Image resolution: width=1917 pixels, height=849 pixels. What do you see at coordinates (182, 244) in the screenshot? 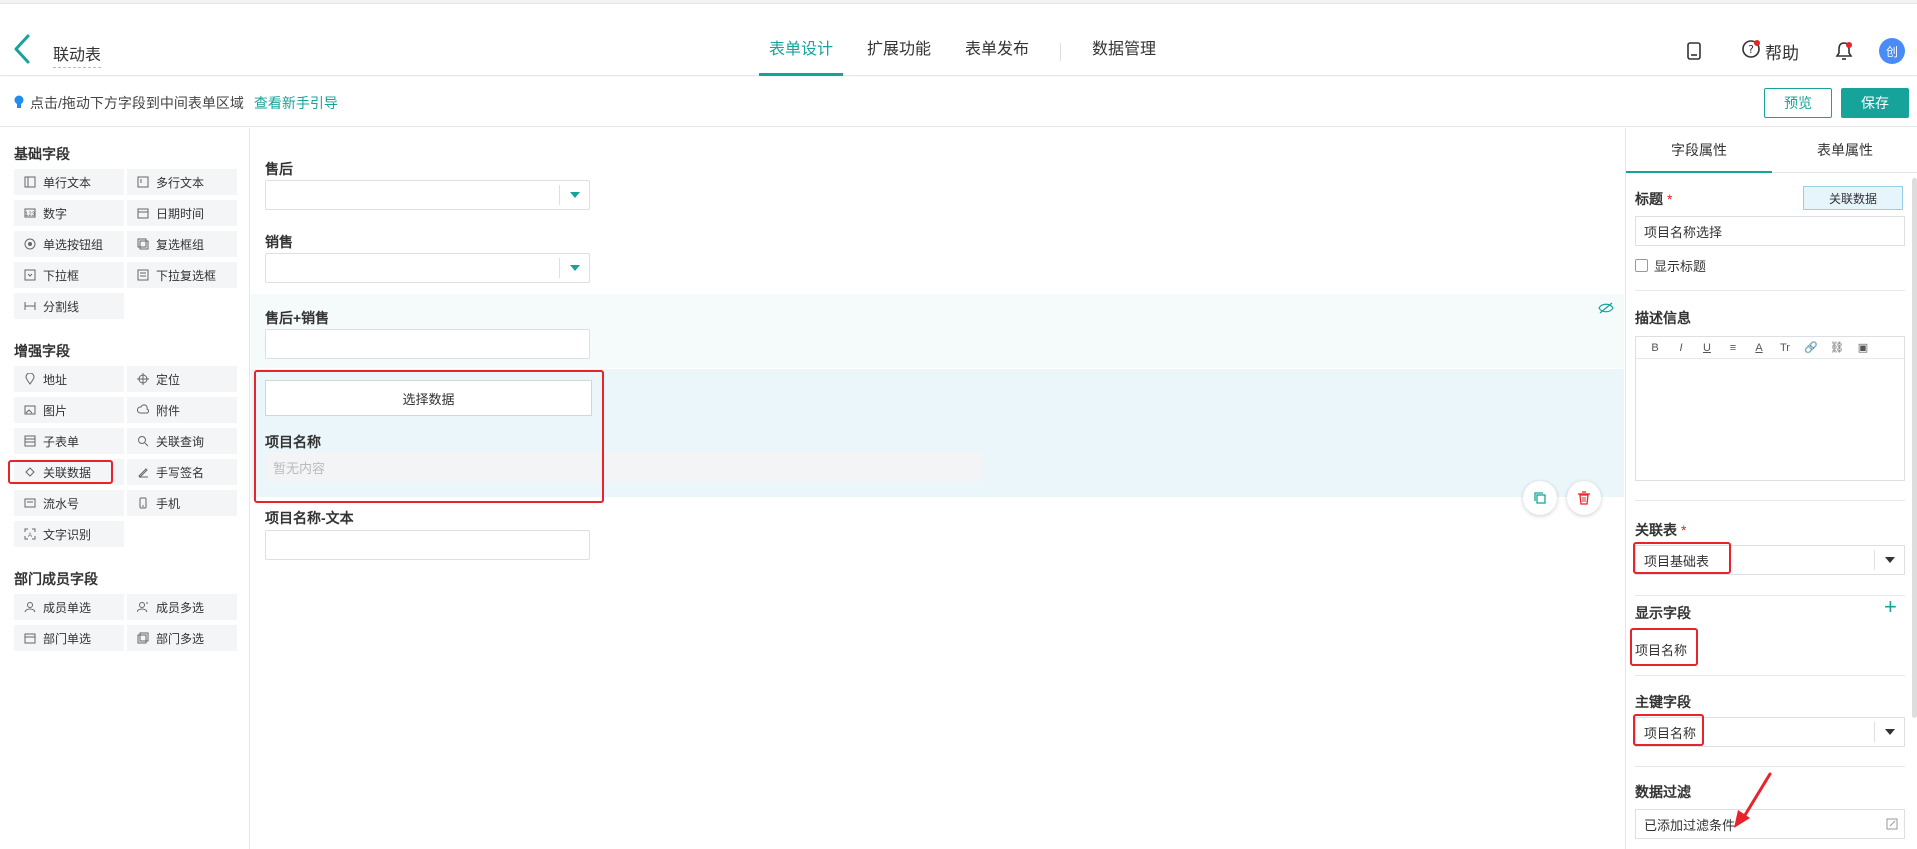
I see `palette-item: 复选框组` at bounding box center [182, 244].